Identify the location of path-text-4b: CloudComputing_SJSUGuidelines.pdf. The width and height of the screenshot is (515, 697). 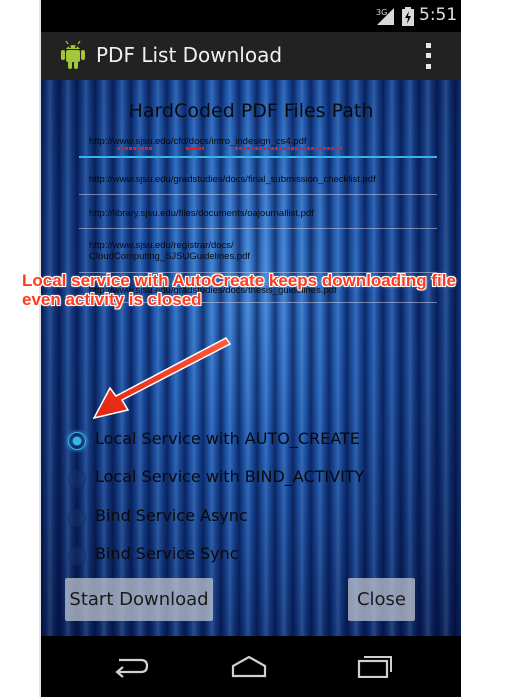
(170, 256).